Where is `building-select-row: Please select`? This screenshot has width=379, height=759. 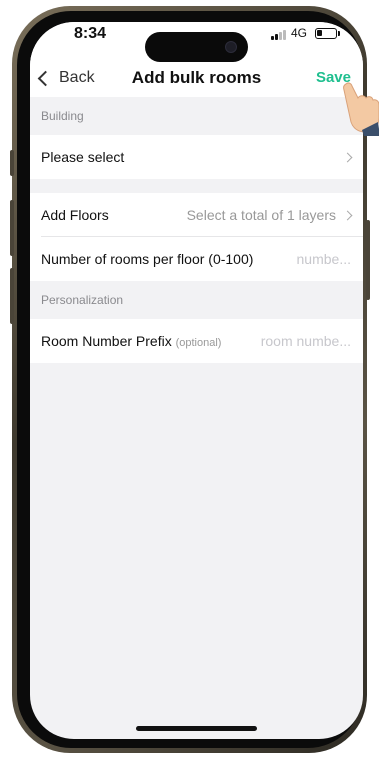
building-select-row: Please select is located at coordinates (196, 157).